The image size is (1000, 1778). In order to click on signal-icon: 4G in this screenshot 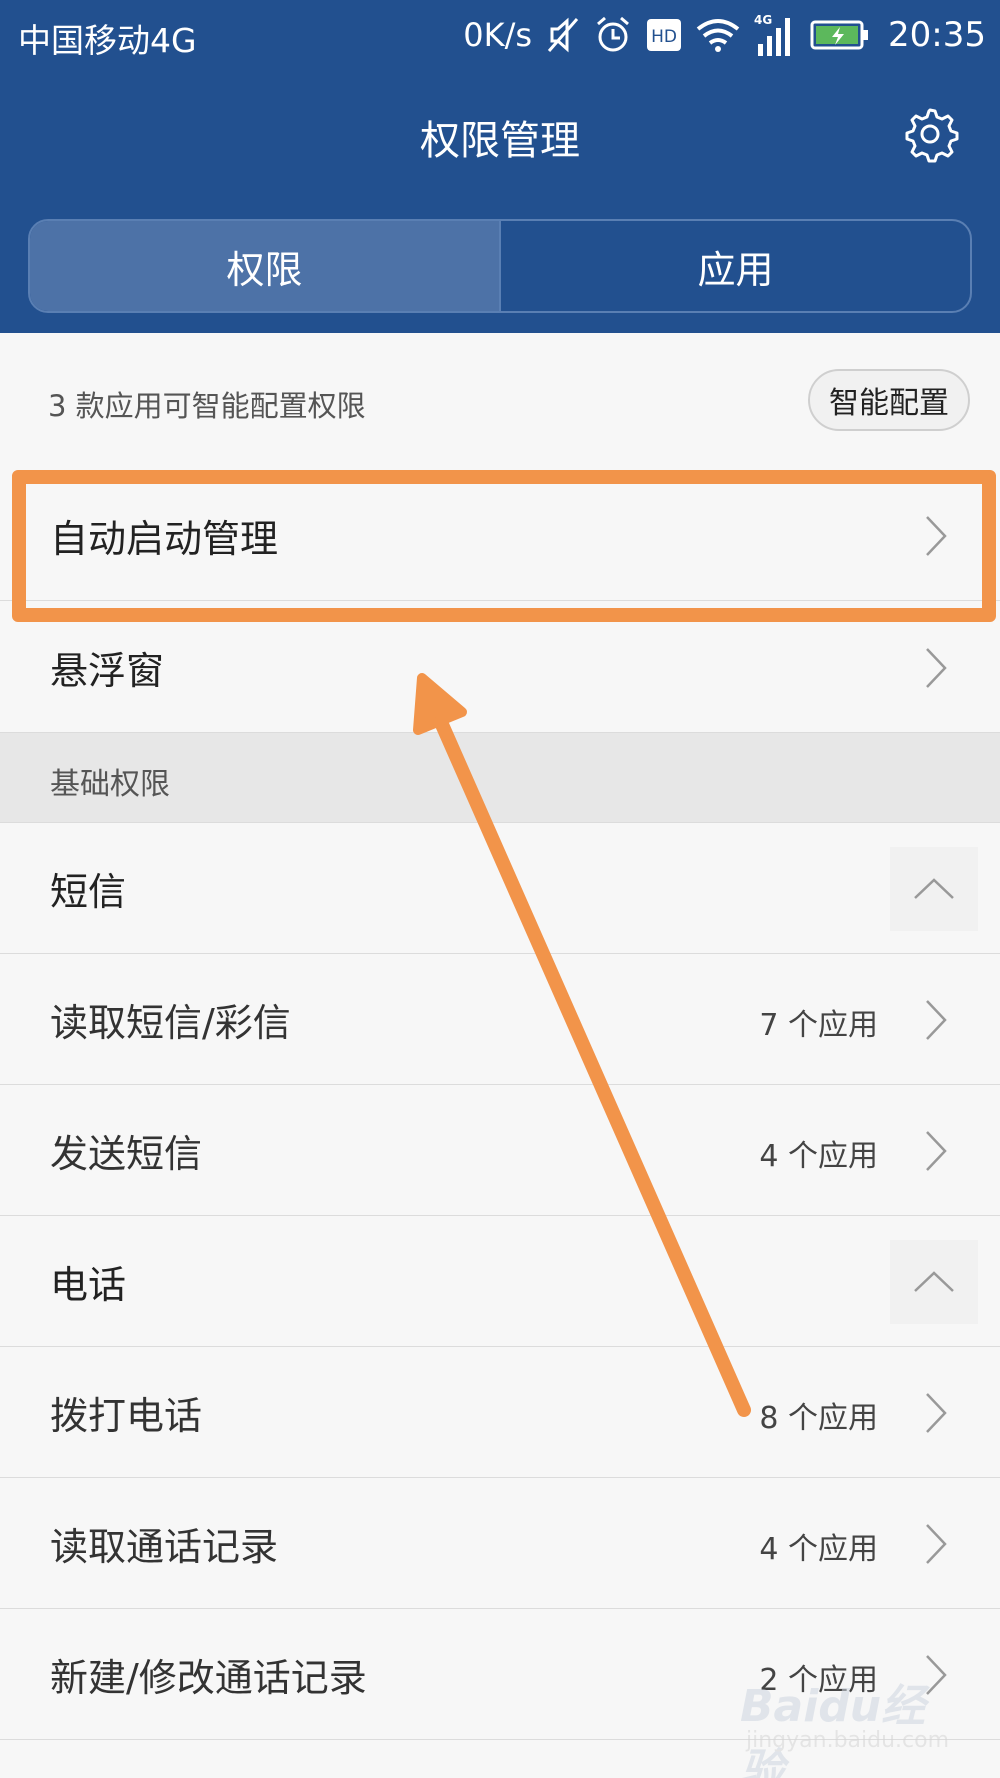, I will do `click(772, 34)`.